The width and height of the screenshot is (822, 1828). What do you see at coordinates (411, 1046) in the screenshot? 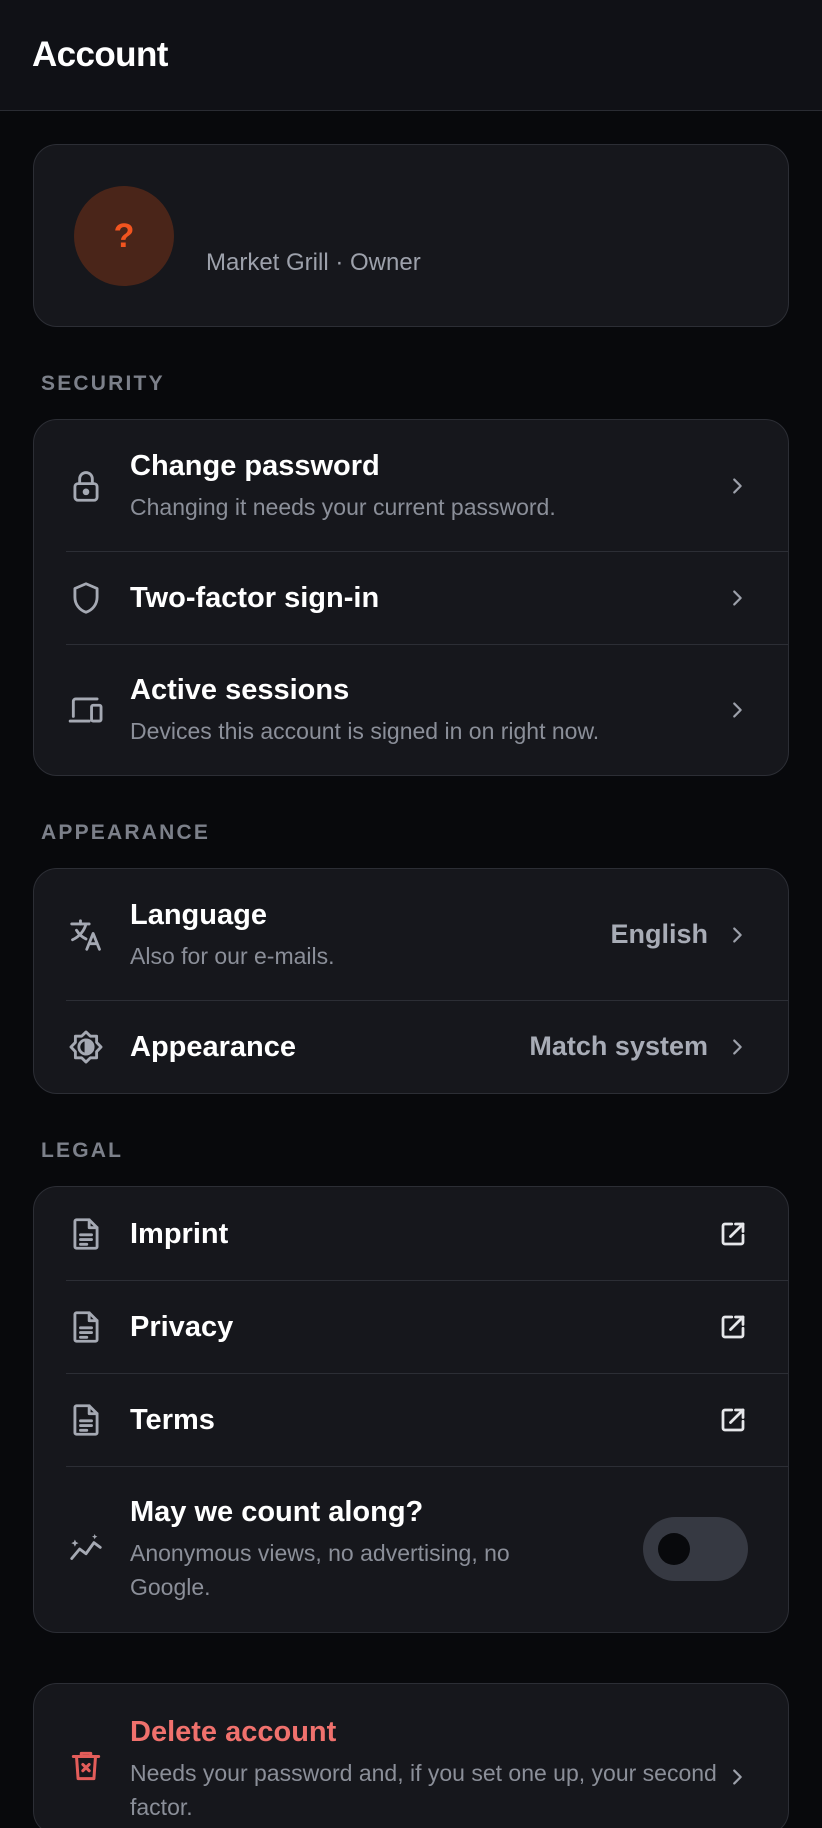
I see `appearance-row: Appearance Match system` at bounding box center [411, 1046].